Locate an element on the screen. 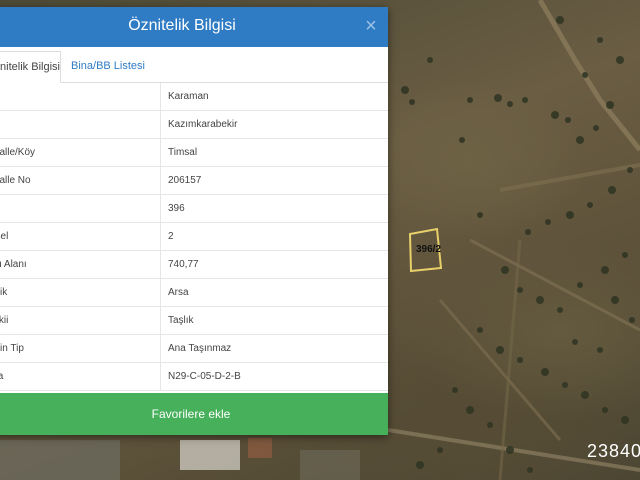 This screenshot has height=480, width=640. attribute-key: Nitelik is located at coordinates (4, 292).